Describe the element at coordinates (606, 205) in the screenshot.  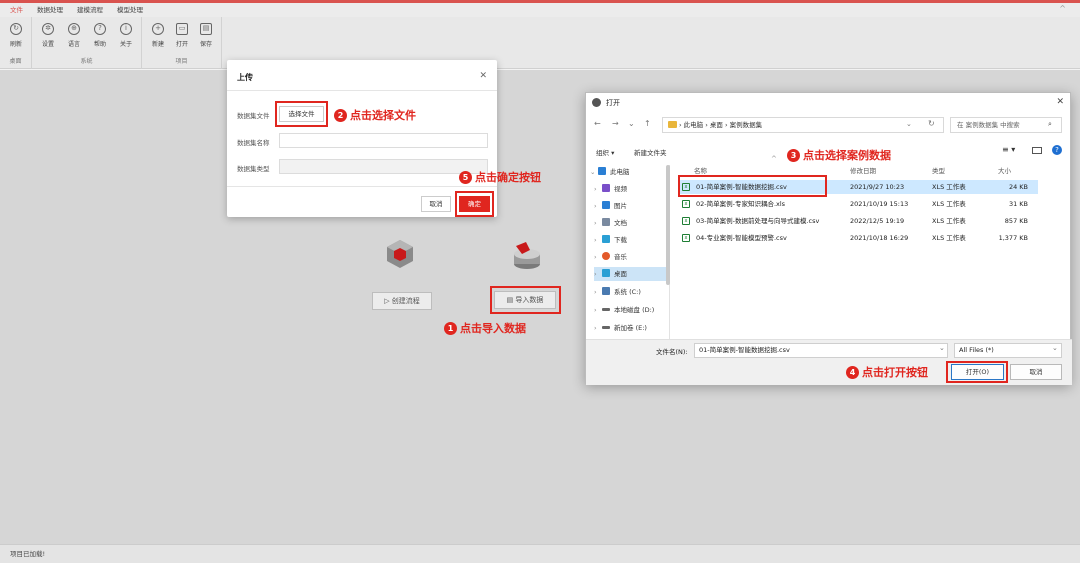
I see `picture-icon` at that location.